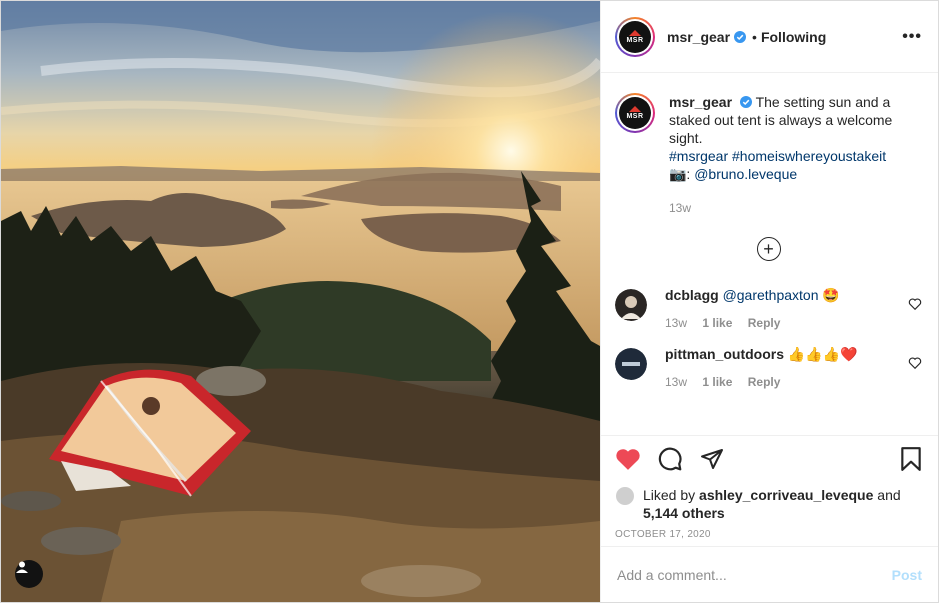 This screenshot has height=603, width=939. What do you see at coordinates (698, 37) in the screenshot?
I see `header-username: msr_gear` at bounding box center [698, 37].